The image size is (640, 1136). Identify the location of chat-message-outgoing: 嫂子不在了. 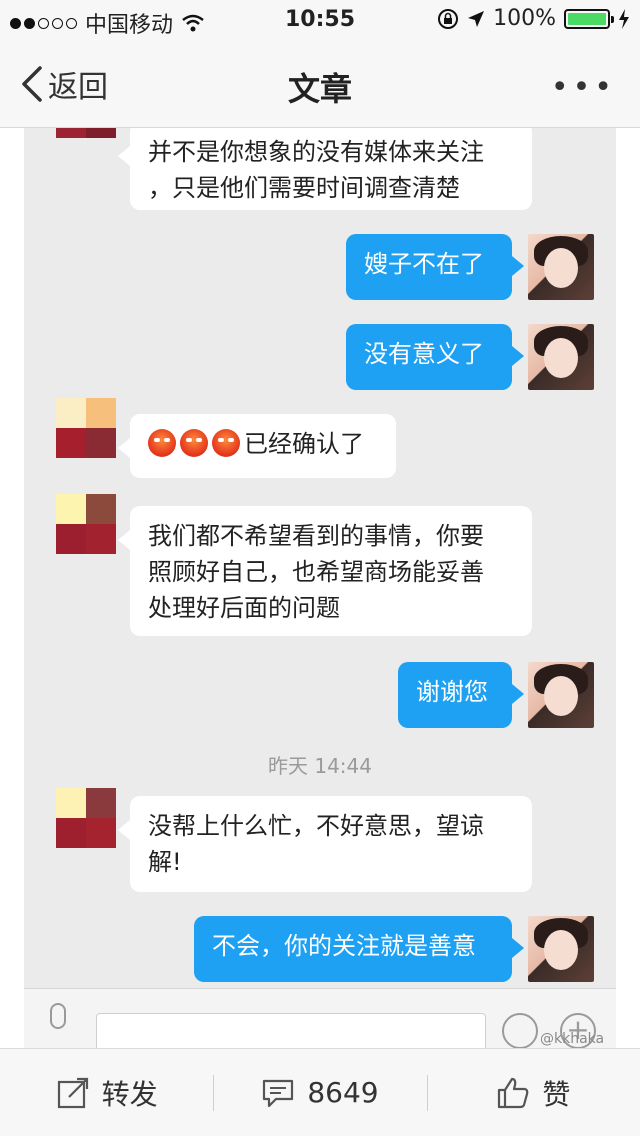
(435, 267).